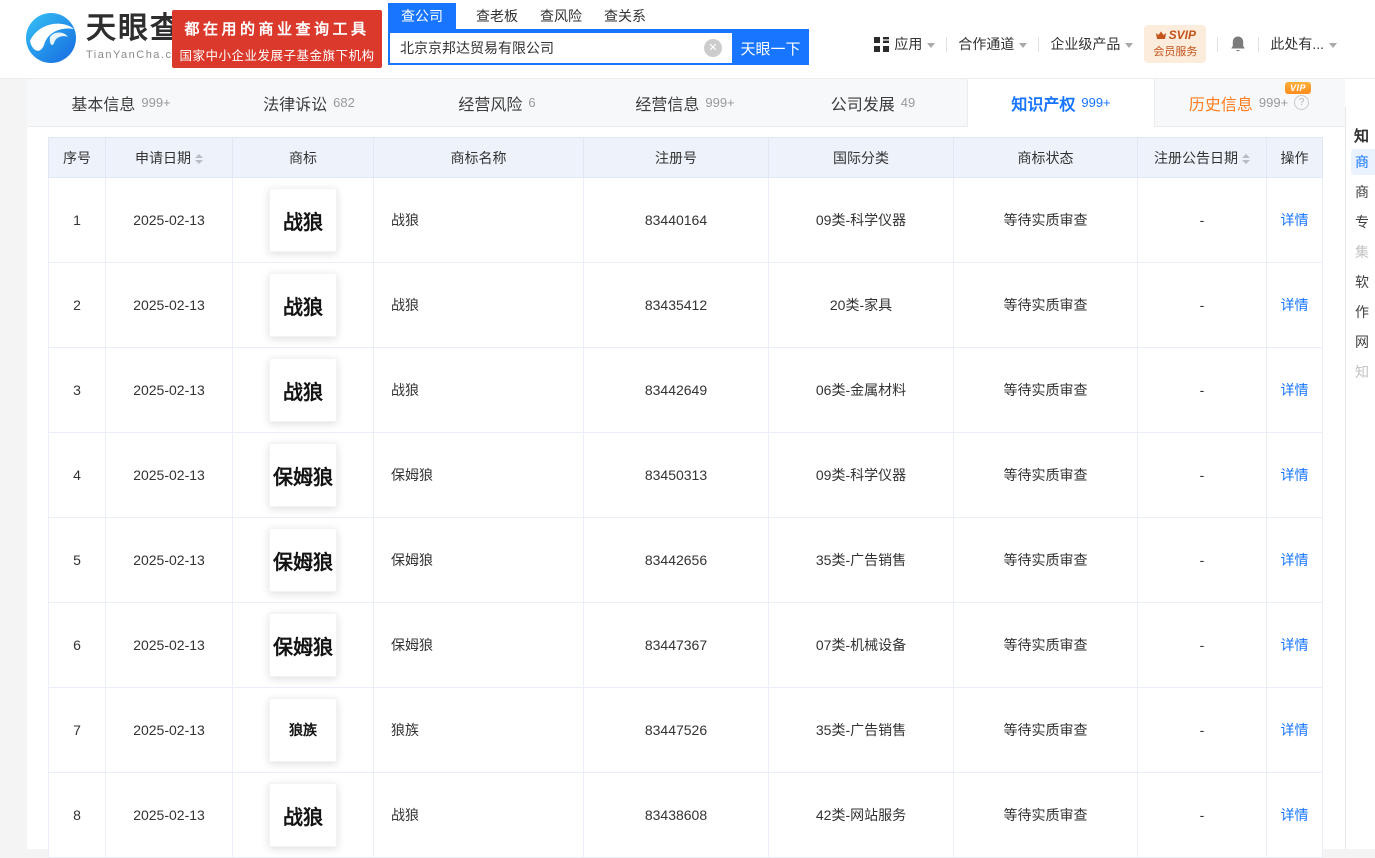 The image size is (1375, 858). What do you see at coordinates (861, 157) in the screenshot?
I see `column-label: 国际分类` at bounding box center [861, 157].